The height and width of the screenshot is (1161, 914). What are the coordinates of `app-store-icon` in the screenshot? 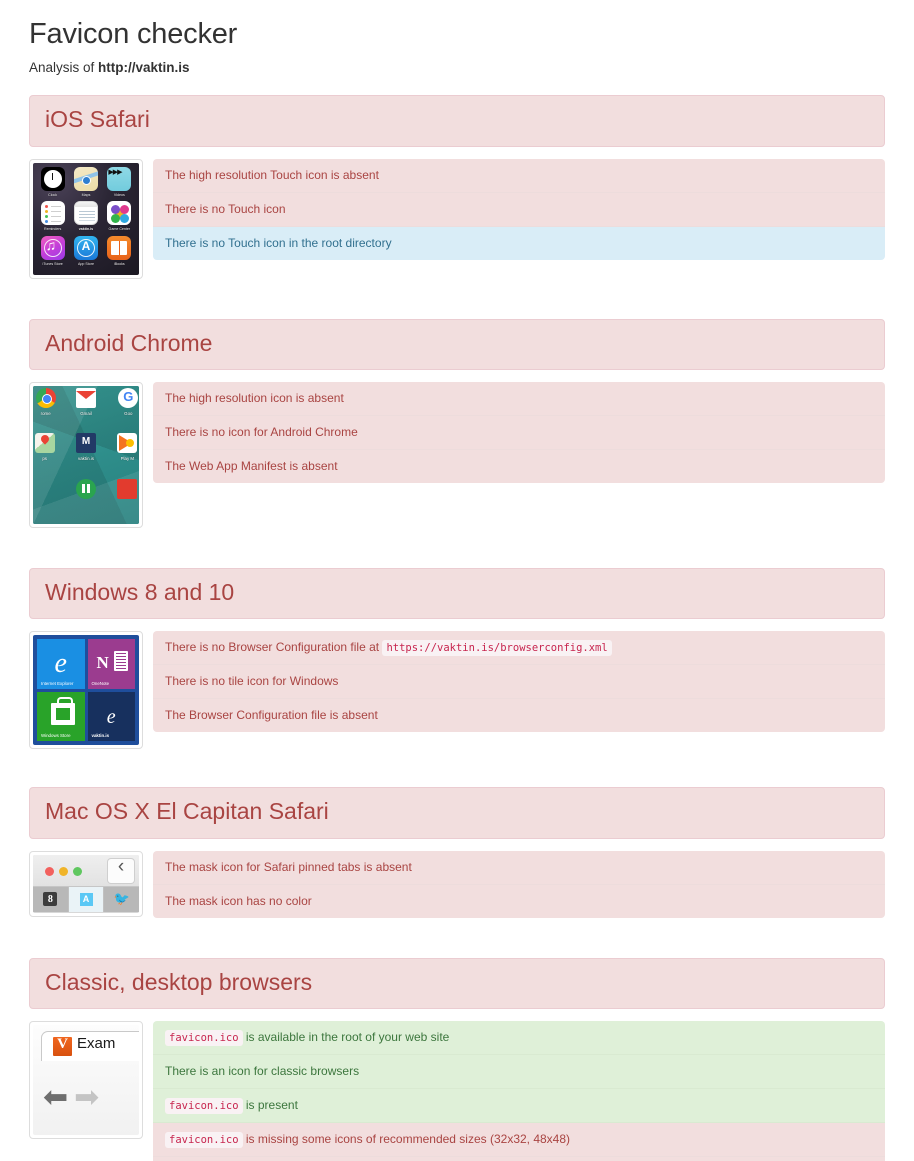 It's located at (85, 247).